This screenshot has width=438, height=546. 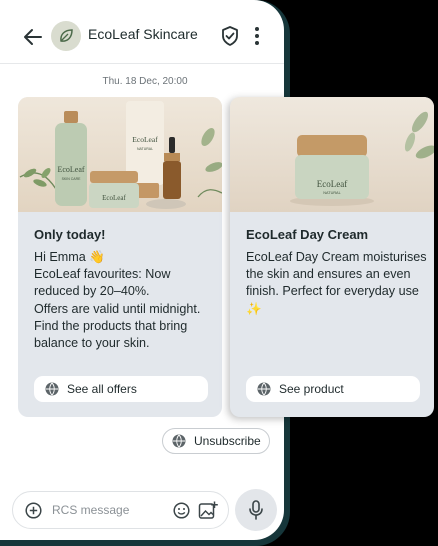 I want to click on microphone-button, so click(x=256, y=510).